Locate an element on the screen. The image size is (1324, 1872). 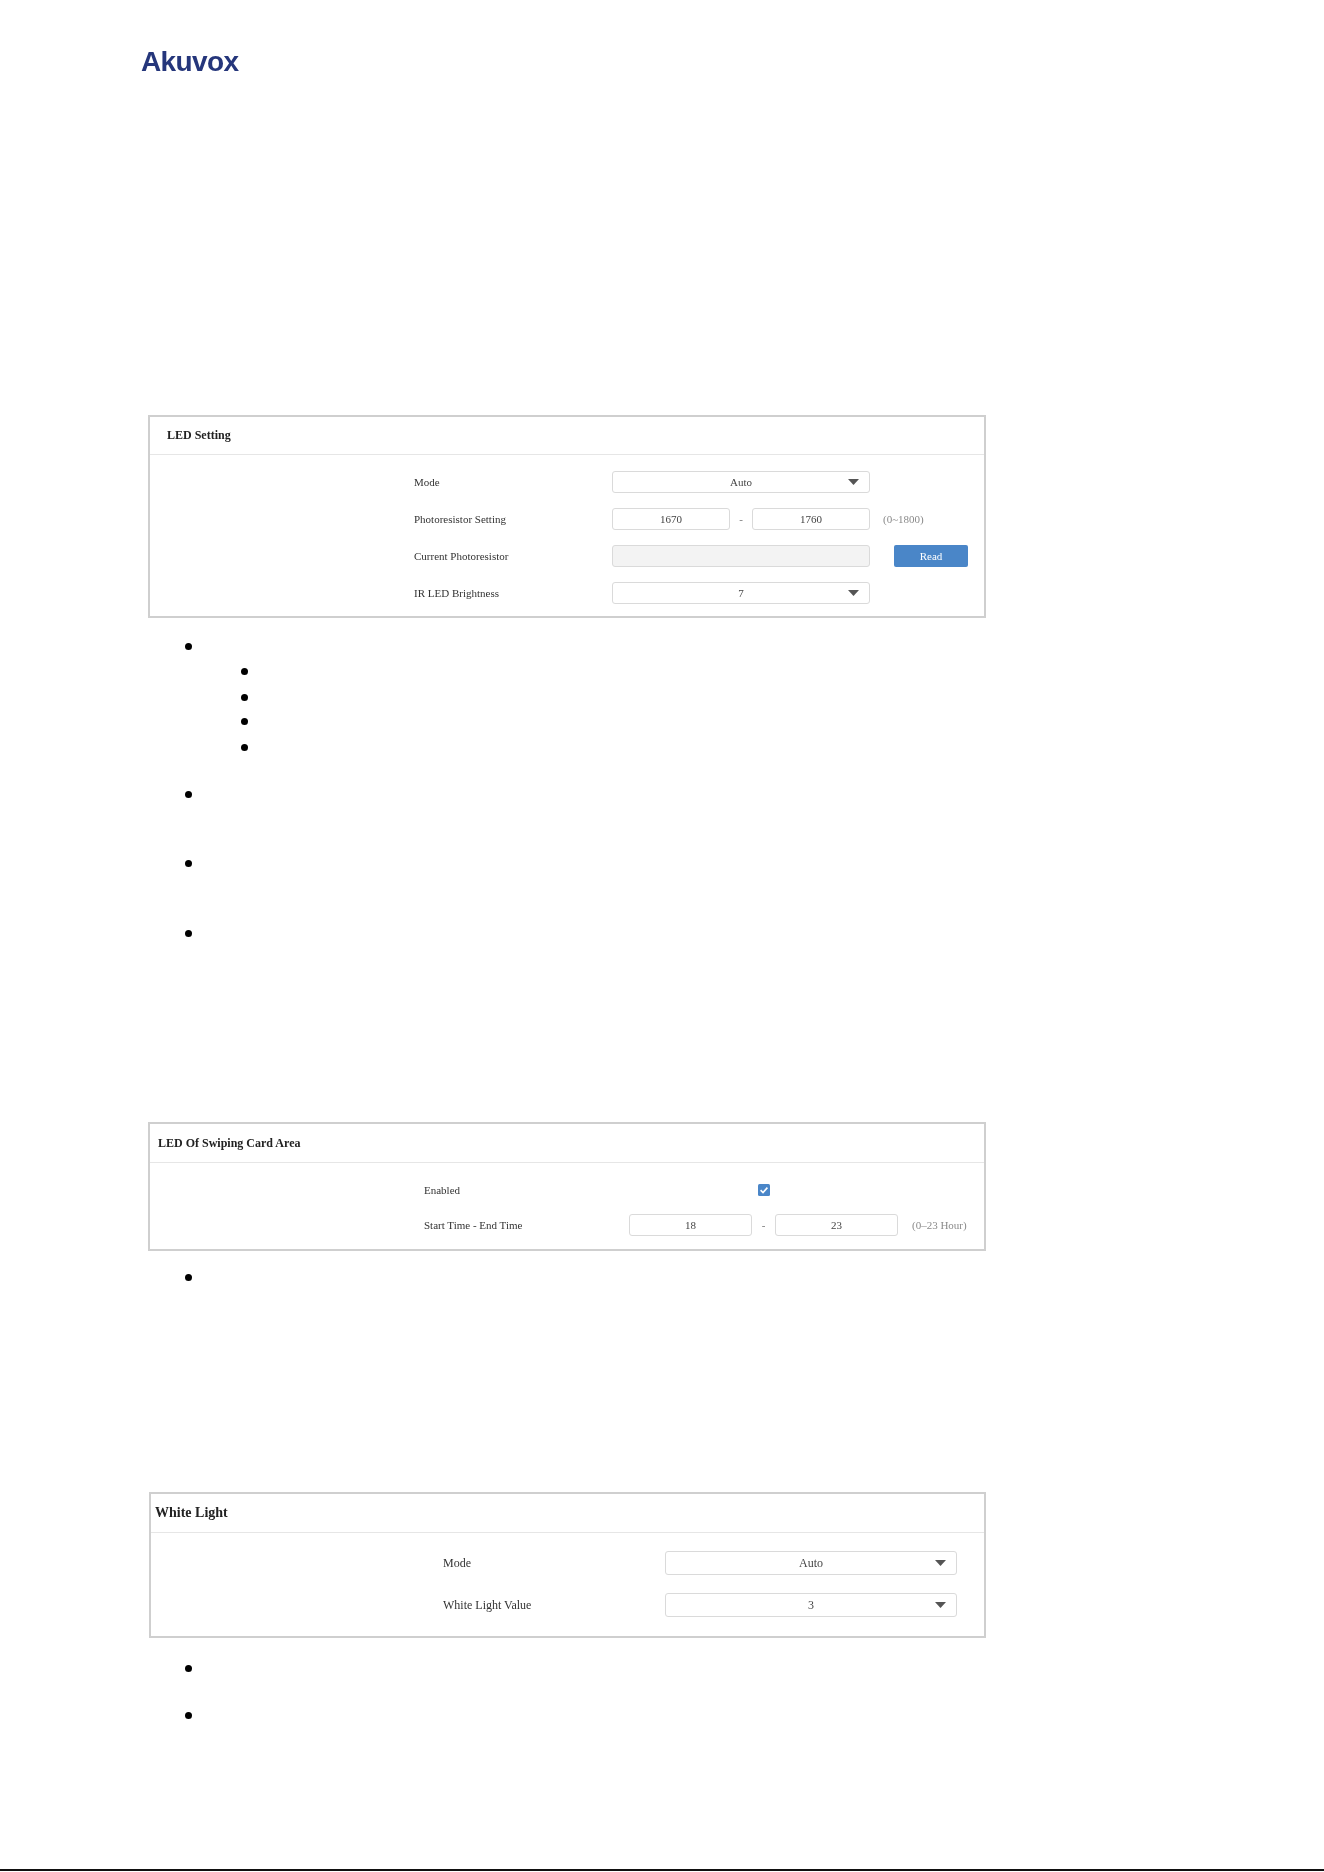
read-button: Read is located at coordinates (931, 556).